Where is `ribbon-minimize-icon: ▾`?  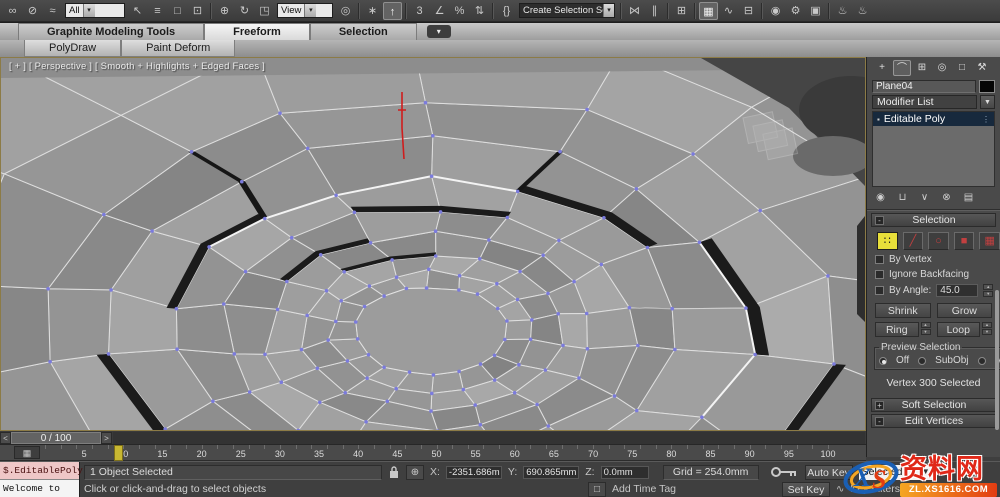 ribbon-minimize-icon: ▾ is located at coordinates (438, 31).